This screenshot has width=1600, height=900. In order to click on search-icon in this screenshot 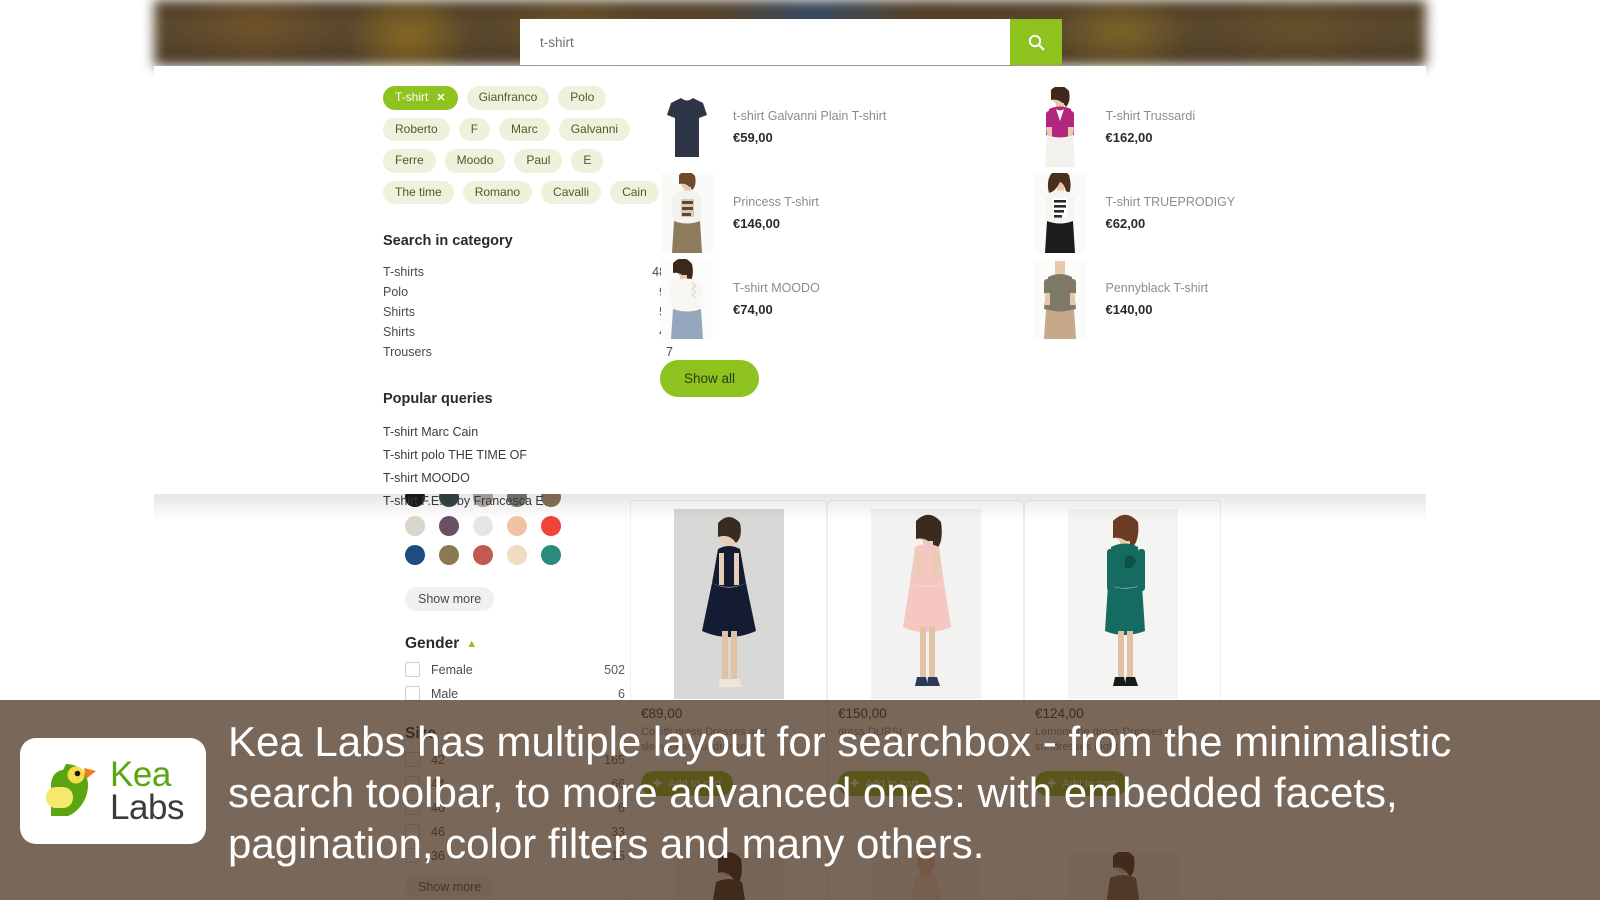, I will do `click(1036, 42)`.